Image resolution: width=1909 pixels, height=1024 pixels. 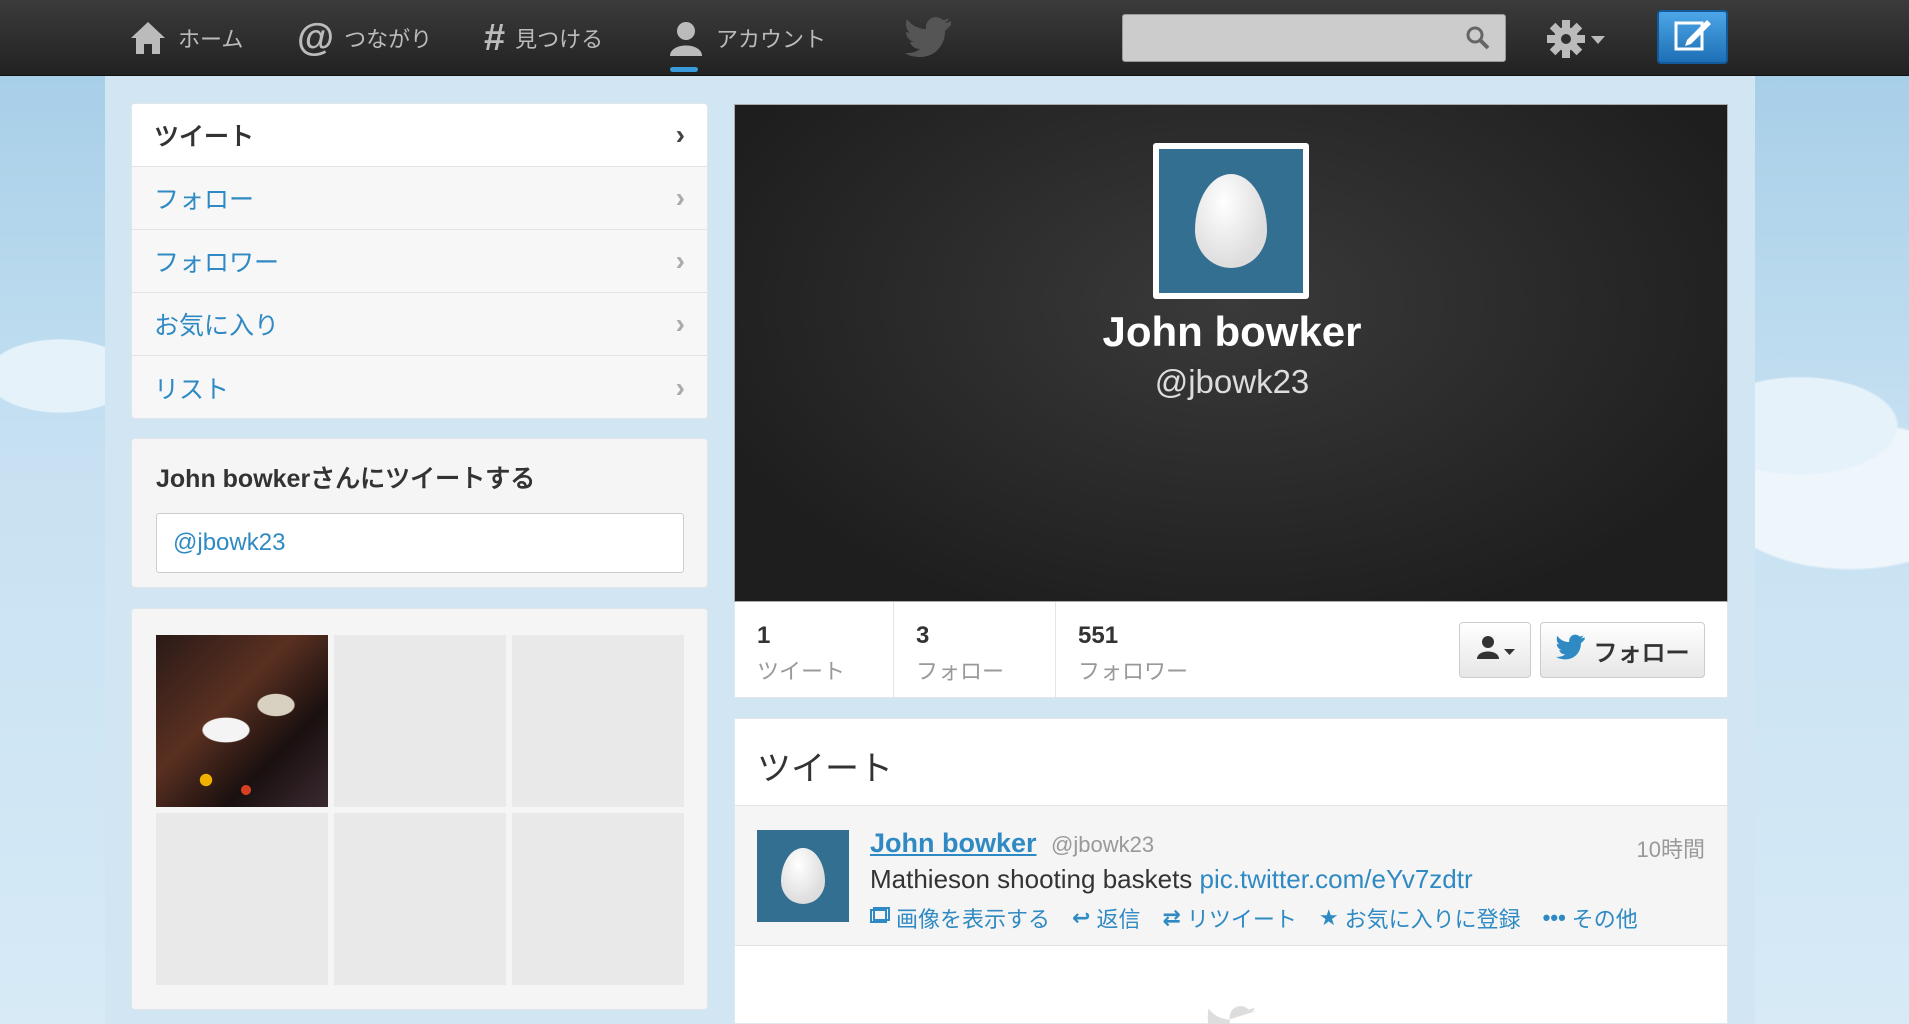 I want to click on nav-account: アカウント, so click(x=746, y=38).